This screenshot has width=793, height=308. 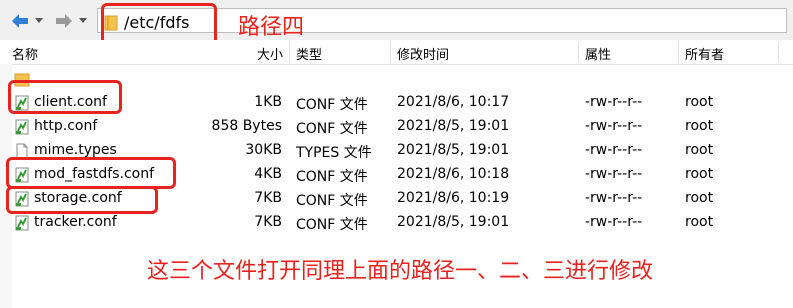 I want to click on back-dropdown, so click(x=39, y=21).